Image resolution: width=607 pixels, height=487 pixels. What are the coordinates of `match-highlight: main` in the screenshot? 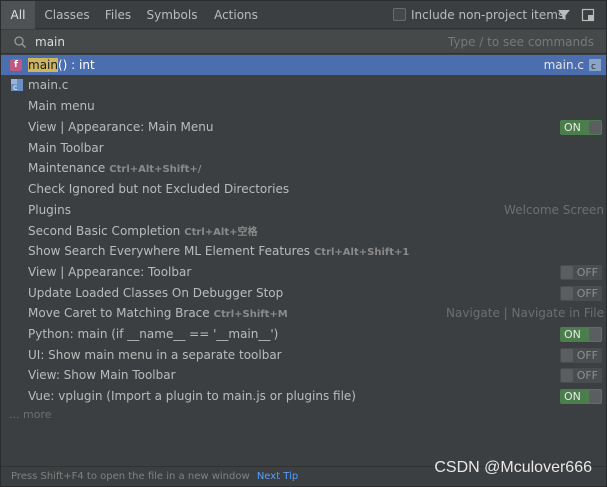 It's located at (43, 65).